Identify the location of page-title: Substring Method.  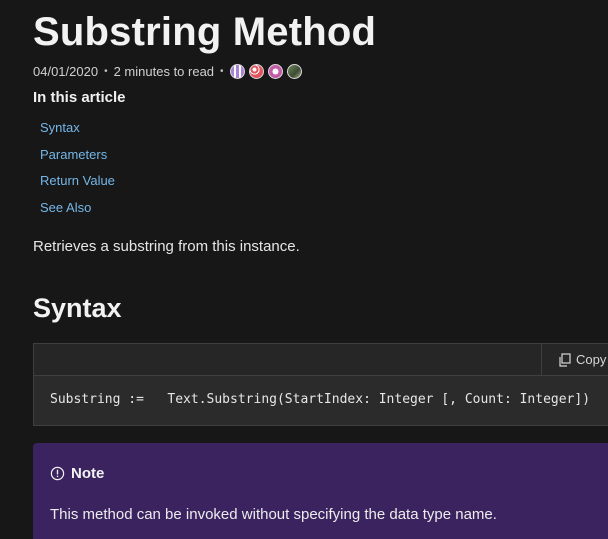
(205, 32).